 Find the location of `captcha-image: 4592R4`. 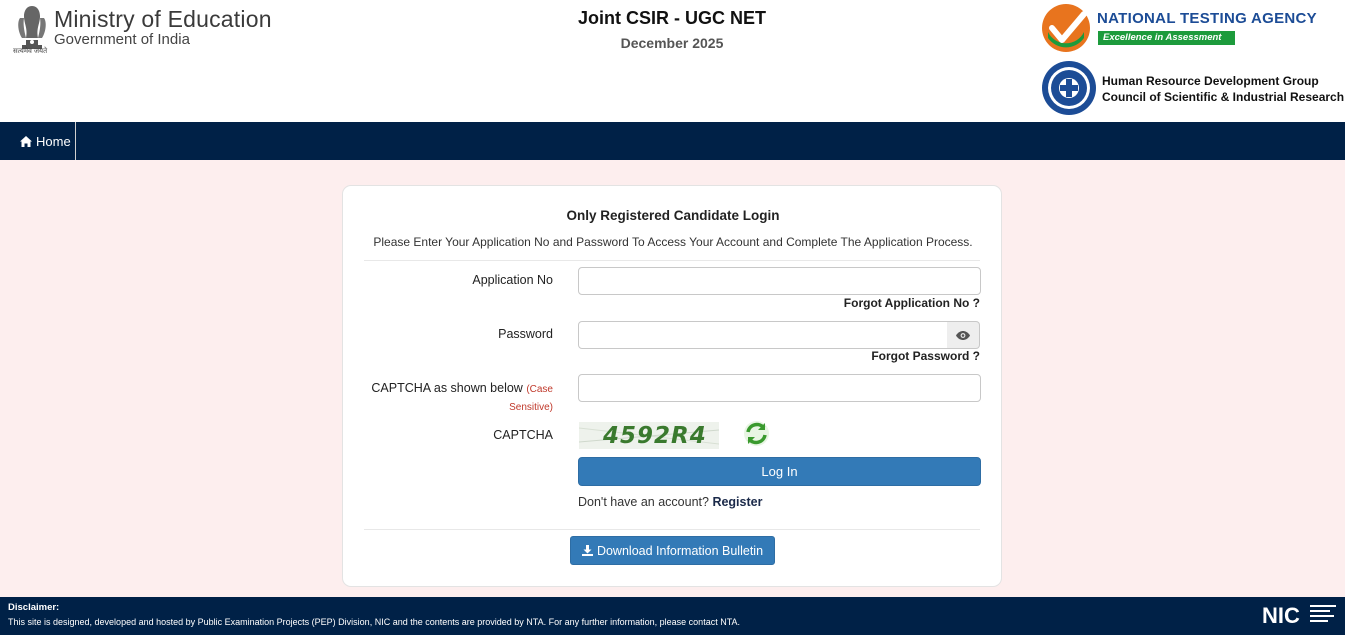

captcha-image: 4592R4 is located at coordinates (649, 435).